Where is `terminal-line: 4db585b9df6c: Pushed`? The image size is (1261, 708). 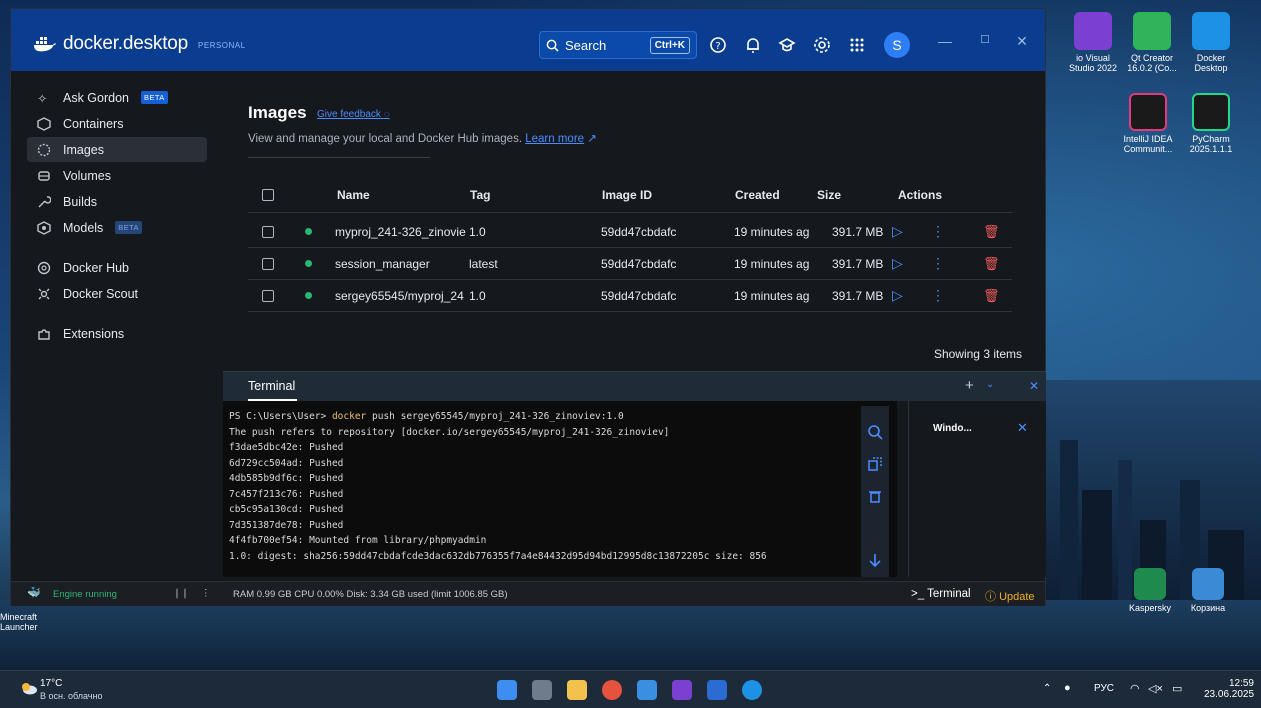 terminal-line: 4db585b9df6c: Pushed is located at coordinates (286, 478).